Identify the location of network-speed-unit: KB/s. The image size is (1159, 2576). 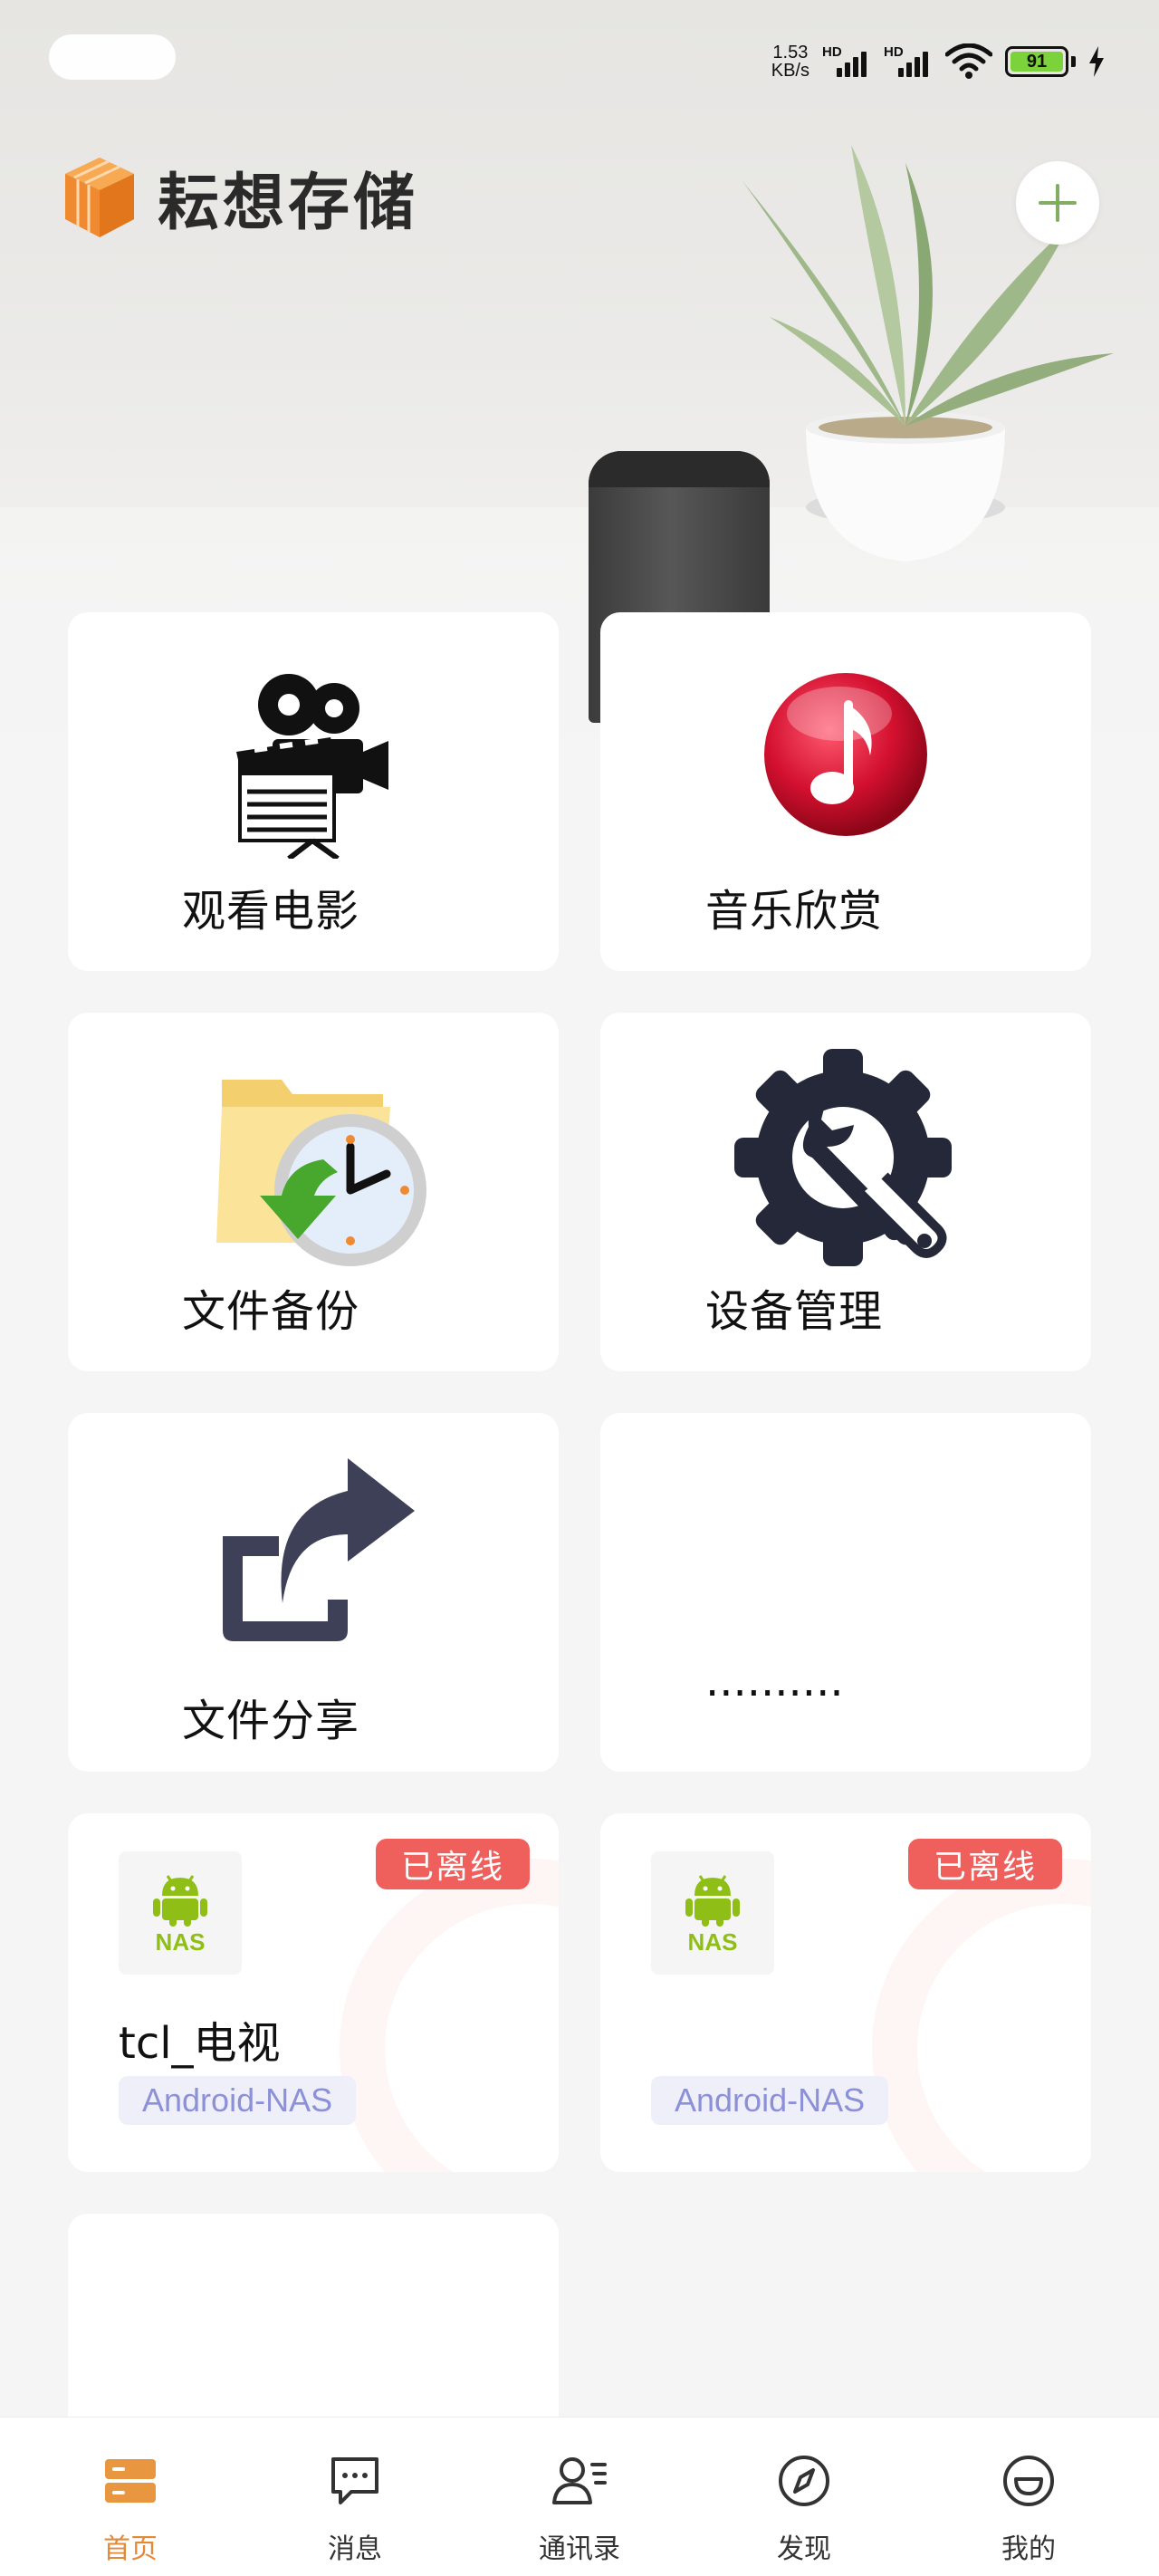
(790, 71).